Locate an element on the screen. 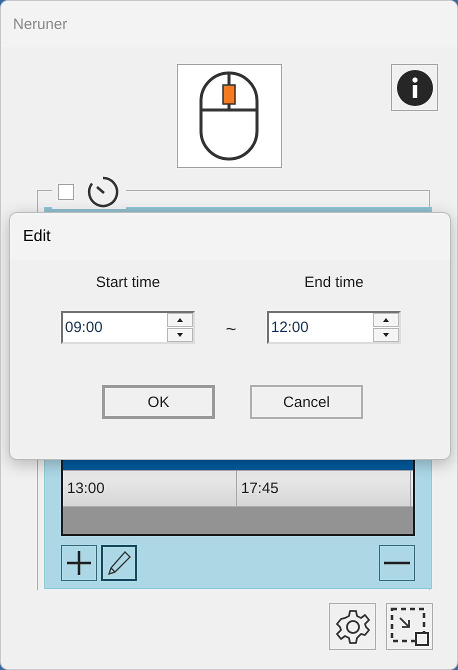 The height and width of the screenshot is (670, 458). pencil-icon is located at coordinates (119, 563).